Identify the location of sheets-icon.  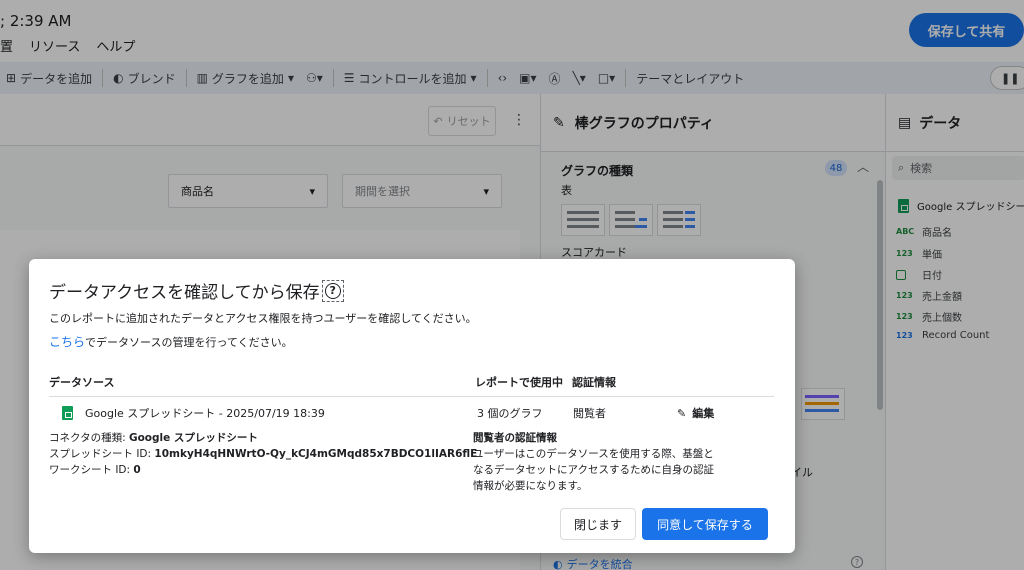
(67, 413).